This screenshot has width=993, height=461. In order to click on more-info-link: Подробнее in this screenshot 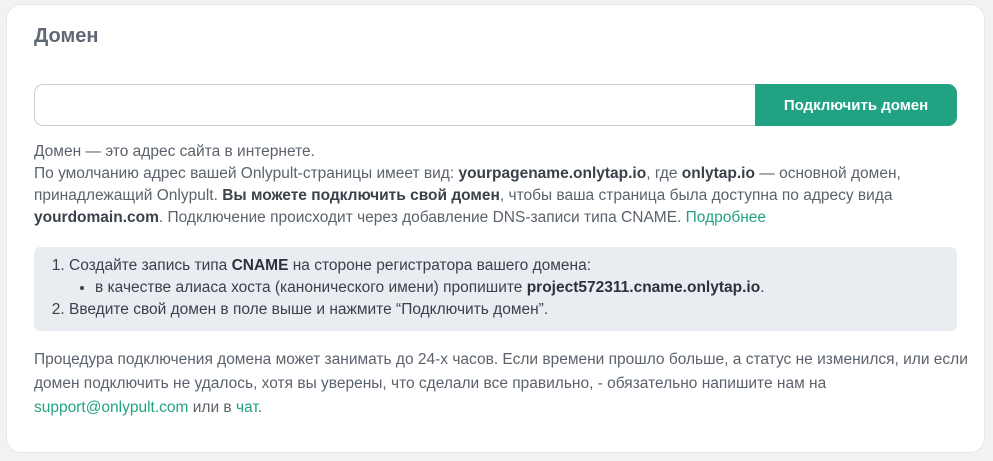, I will do `click(726, 217)`.